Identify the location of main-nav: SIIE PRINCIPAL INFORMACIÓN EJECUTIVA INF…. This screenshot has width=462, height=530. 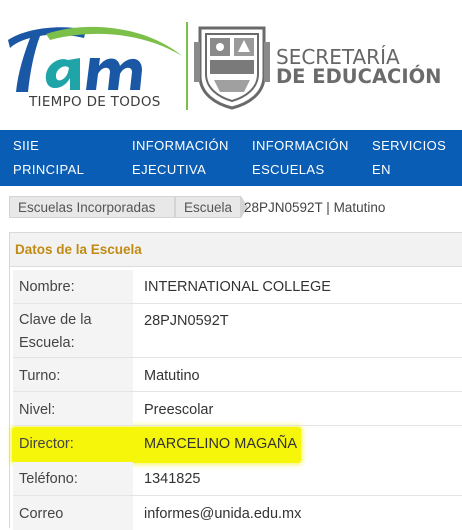
(231, 165).